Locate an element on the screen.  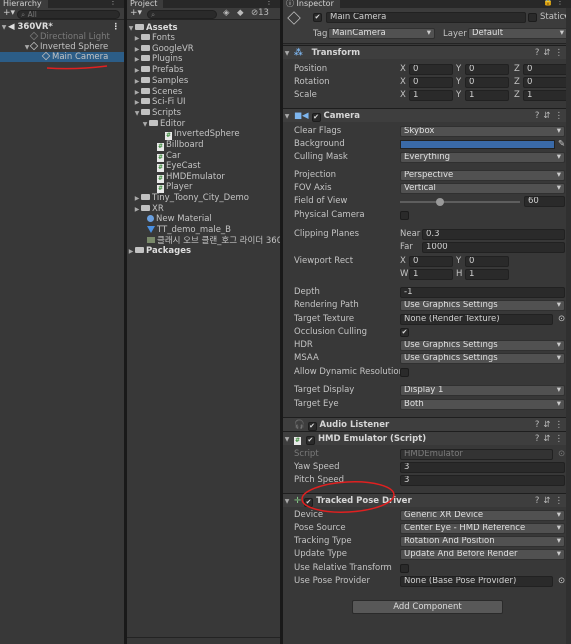
camera-header: ▼ ■◀ ✔ Camera ?⇵⋮ is located at coordinates (427, 115).